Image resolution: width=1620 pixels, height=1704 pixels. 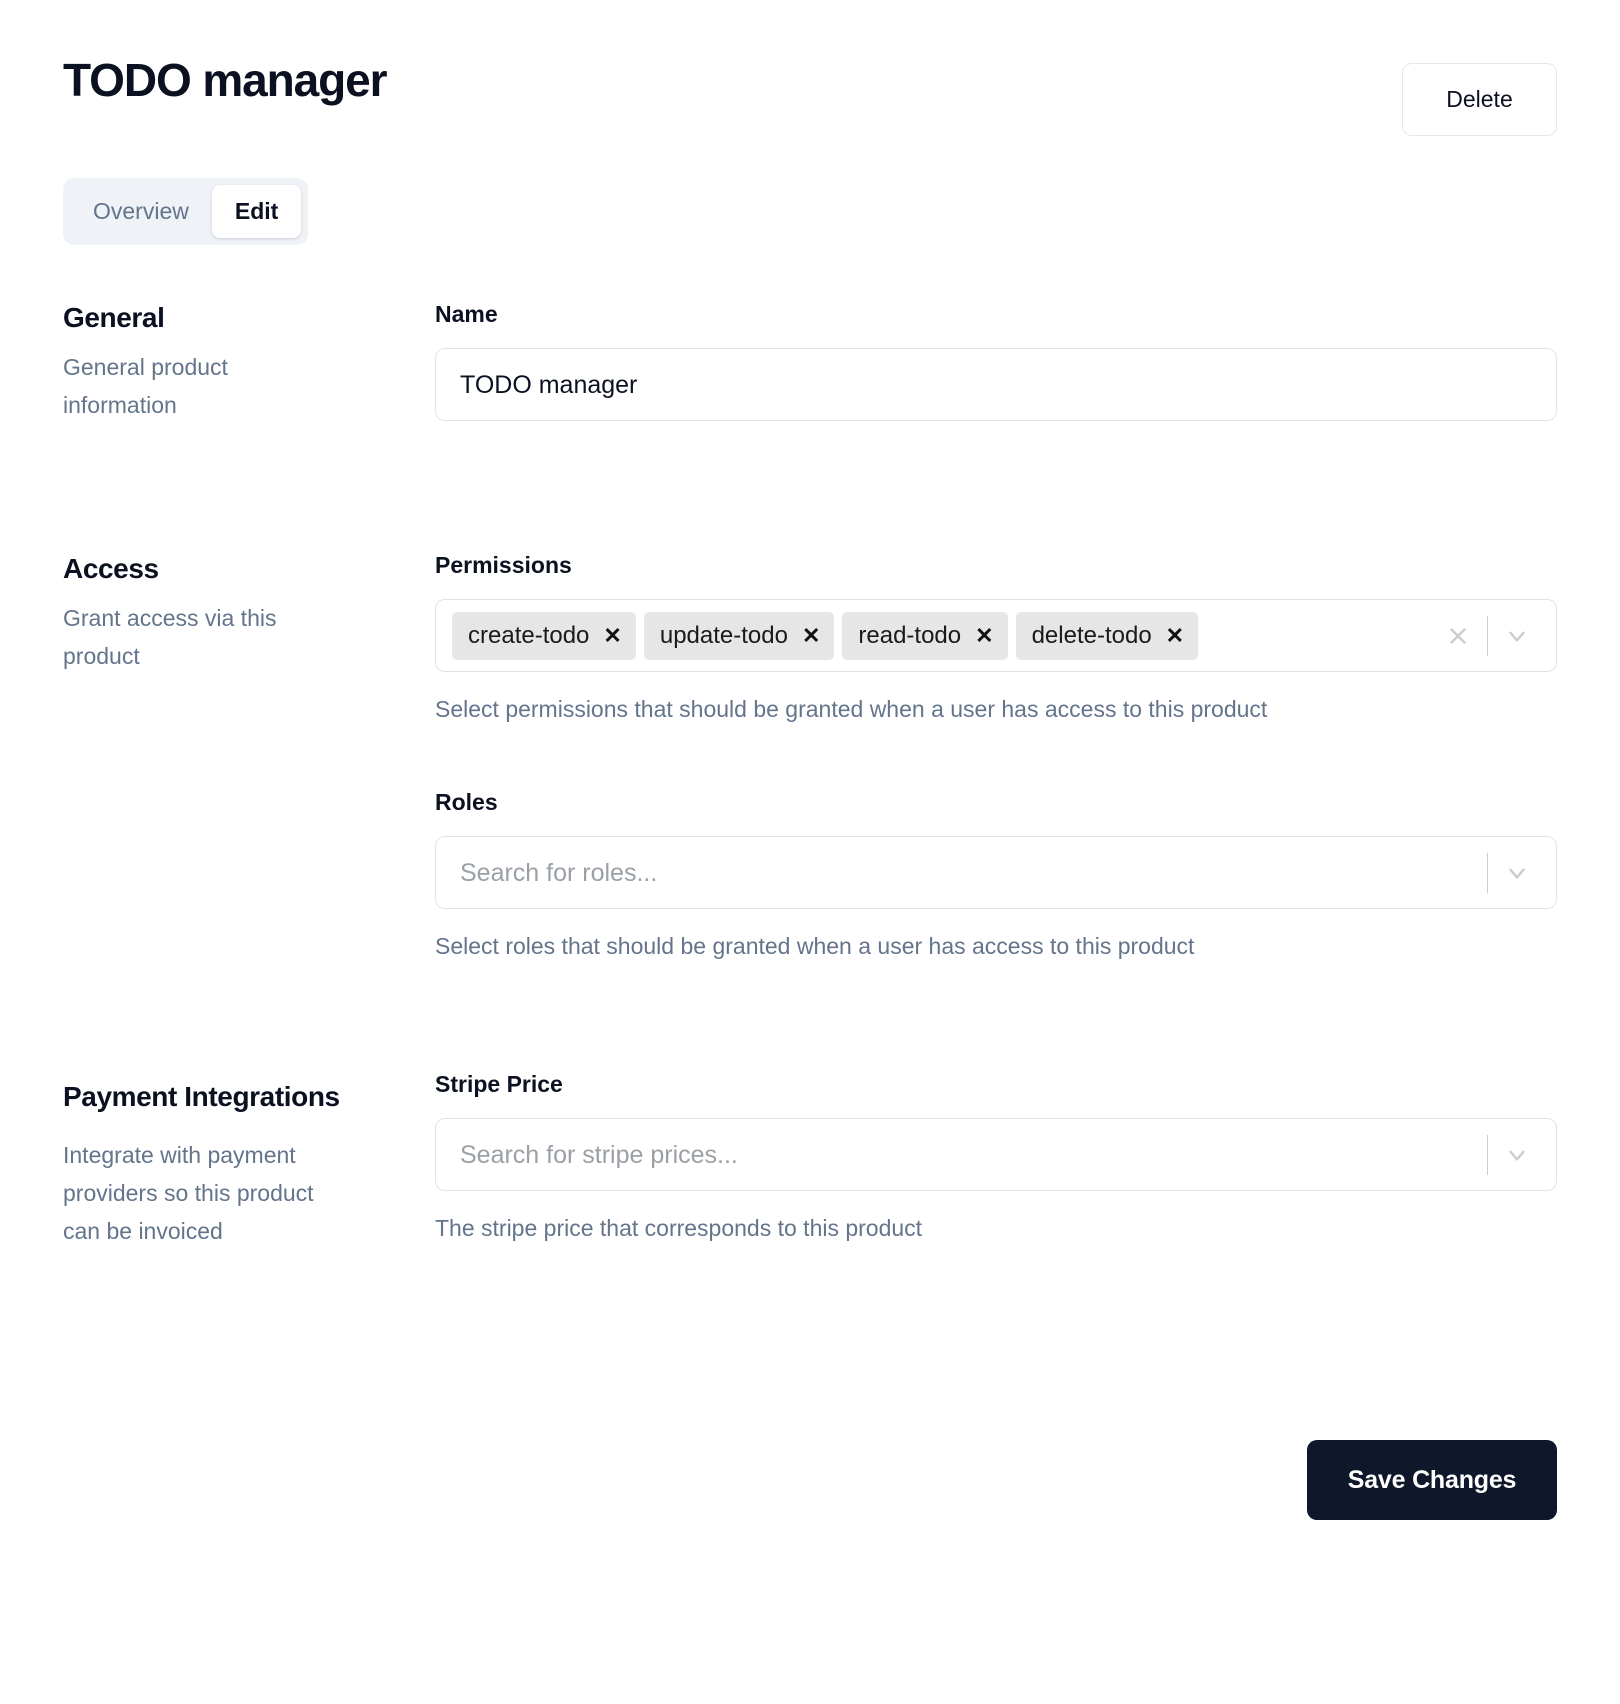 I want to click on tab-edit: Edit, so click(x=256, y=211).